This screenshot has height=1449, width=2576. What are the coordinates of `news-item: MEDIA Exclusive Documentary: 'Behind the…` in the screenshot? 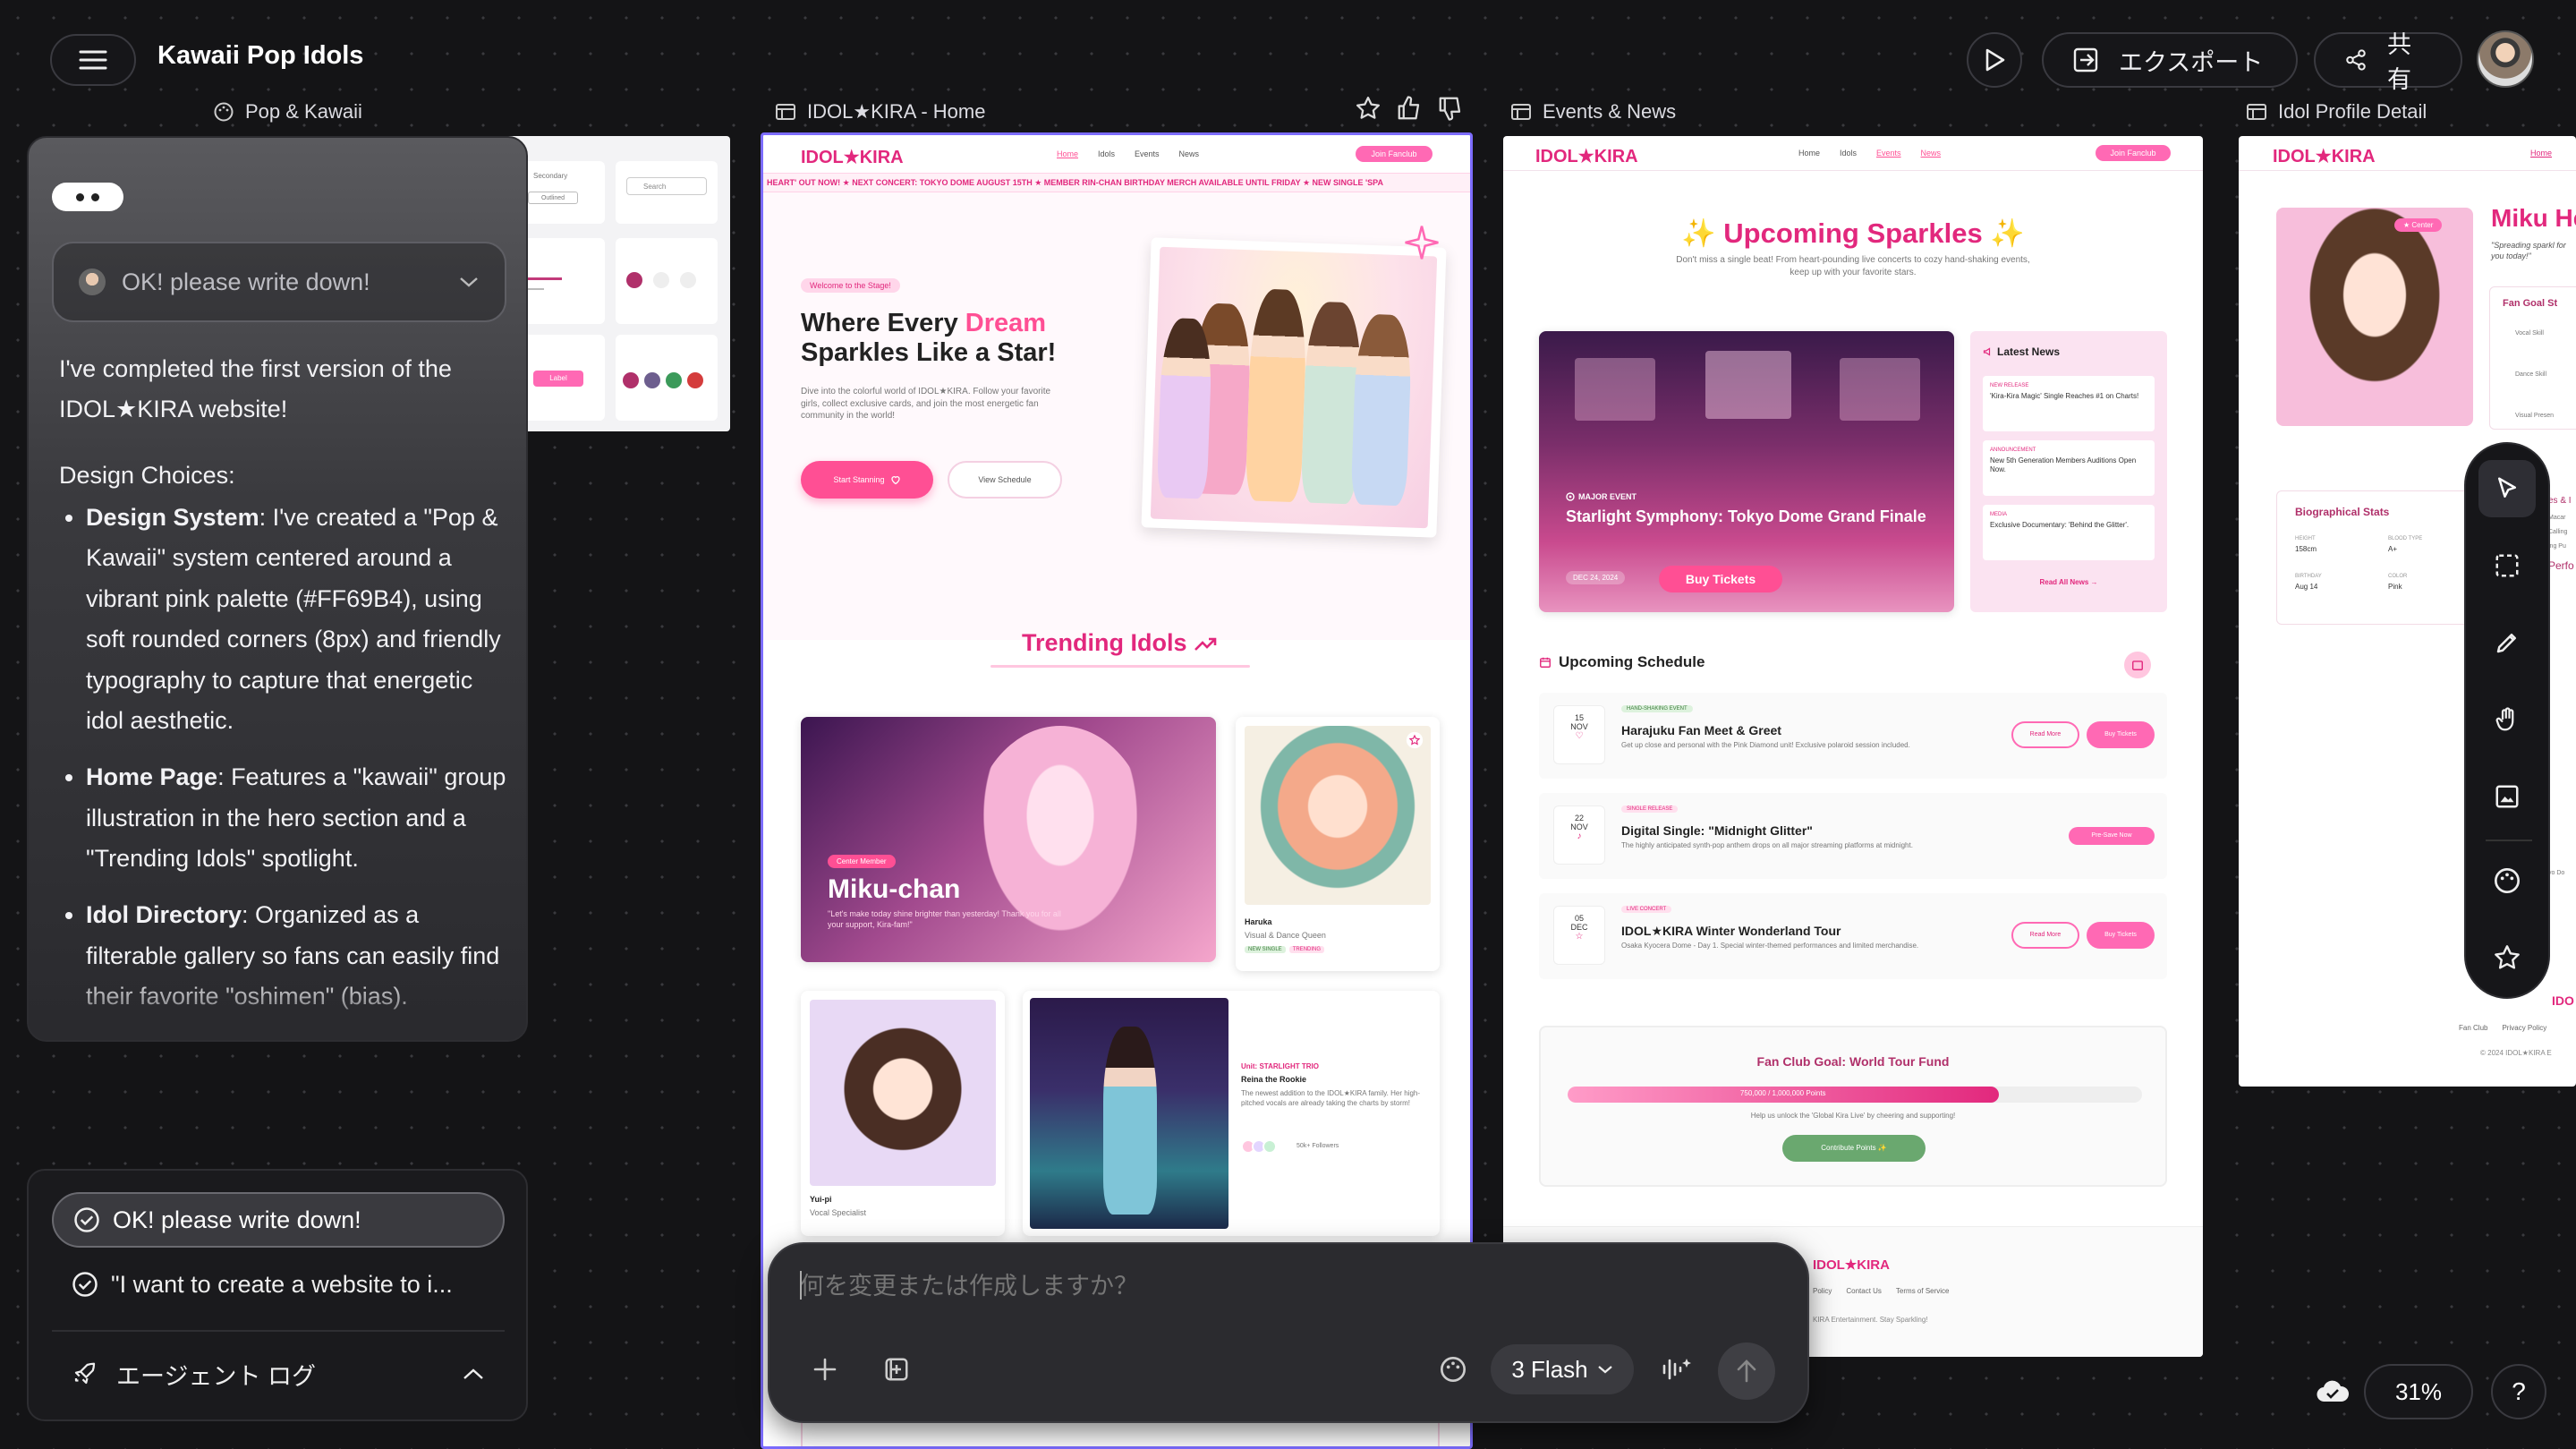 It's located at (2069, 532).